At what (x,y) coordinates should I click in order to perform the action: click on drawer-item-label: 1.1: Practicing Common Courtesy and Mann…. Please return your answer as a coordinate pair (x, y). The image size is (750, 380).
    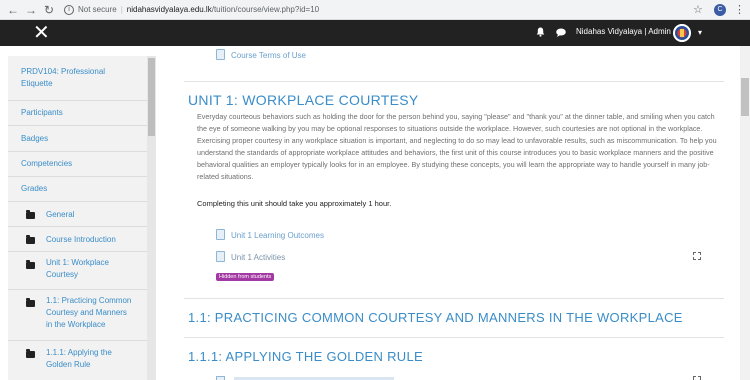
    Looking at the image, I should click on (89, 312).